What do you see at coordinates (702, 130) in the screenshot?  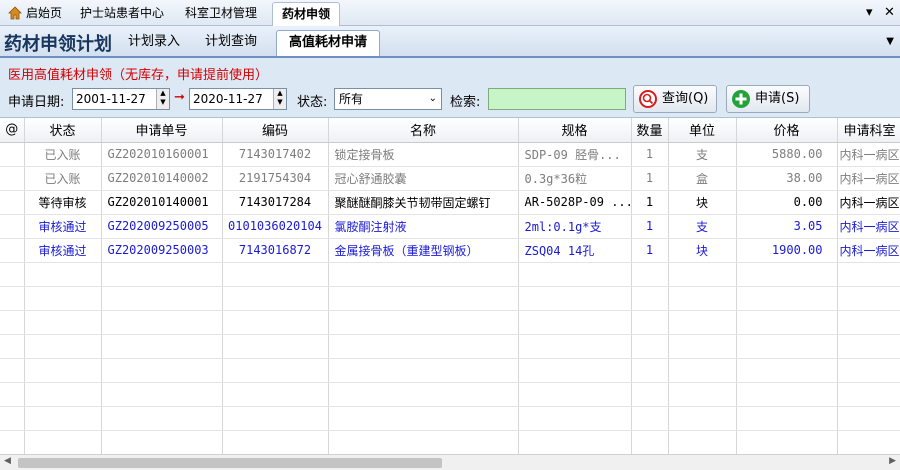 I see `col-header-unit: 单位` at bounding box center [702, 130].